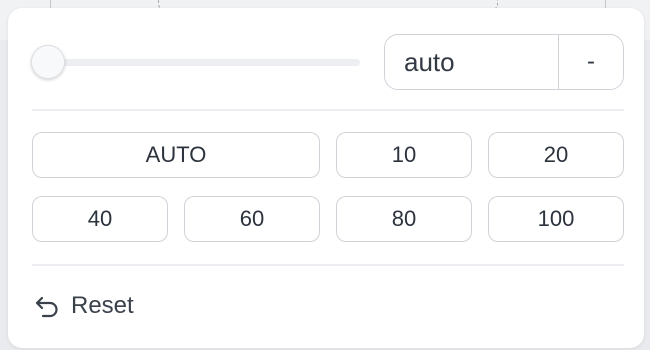 The height and width of the screenshot is (350, 650). I want to click on undo-arrow-icon, so click(47, 306).